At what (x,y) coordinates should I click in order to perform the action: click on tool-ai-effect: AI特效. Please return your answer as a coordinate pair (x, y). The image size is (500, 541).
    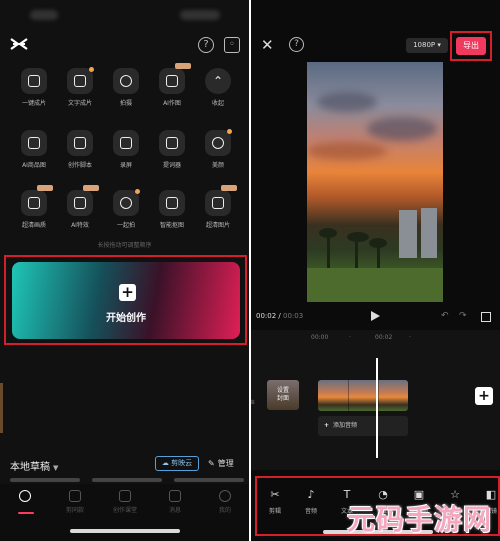
    Looking at the image, I should click on (80, 207).